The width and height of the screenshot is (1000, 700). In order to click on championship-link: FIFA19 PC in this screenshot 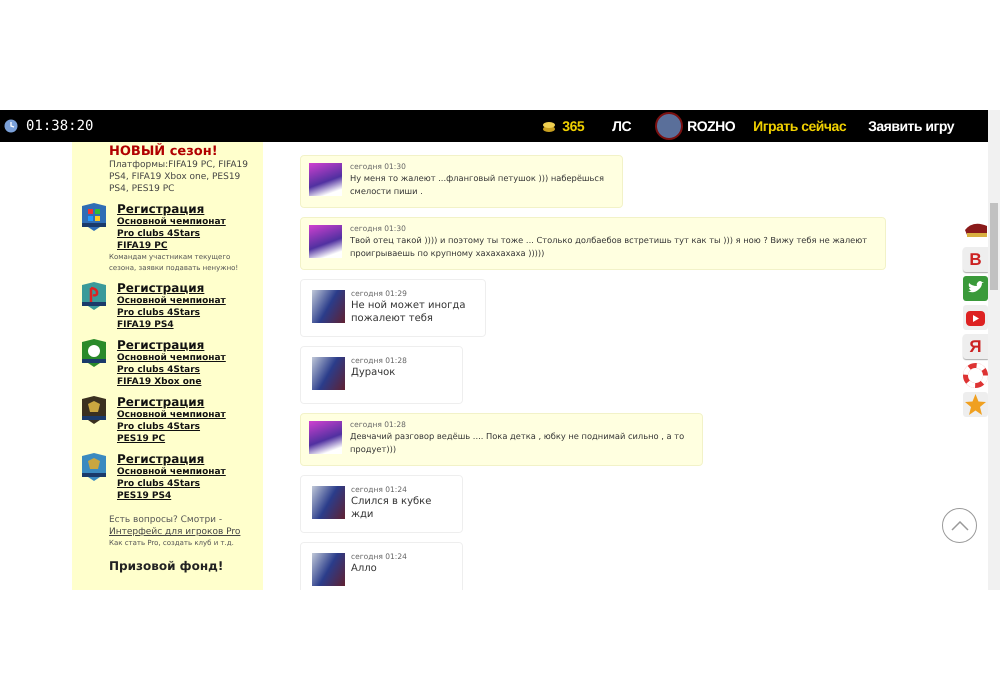, I will do `click(171, 246)`.